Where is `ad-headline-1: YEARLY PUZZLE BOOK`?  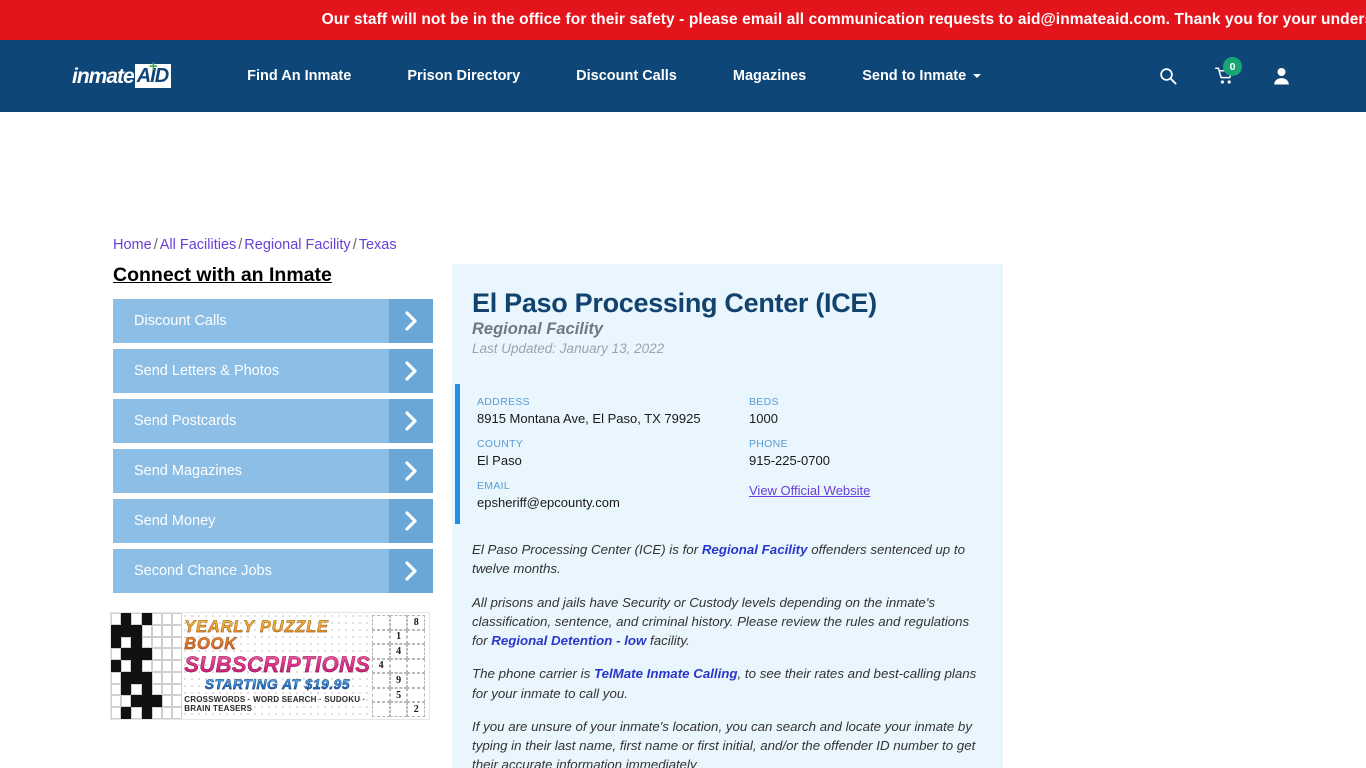 ad-headline-1: YEARLY PUZZLE BOOK is located at coordinates (277, 636).